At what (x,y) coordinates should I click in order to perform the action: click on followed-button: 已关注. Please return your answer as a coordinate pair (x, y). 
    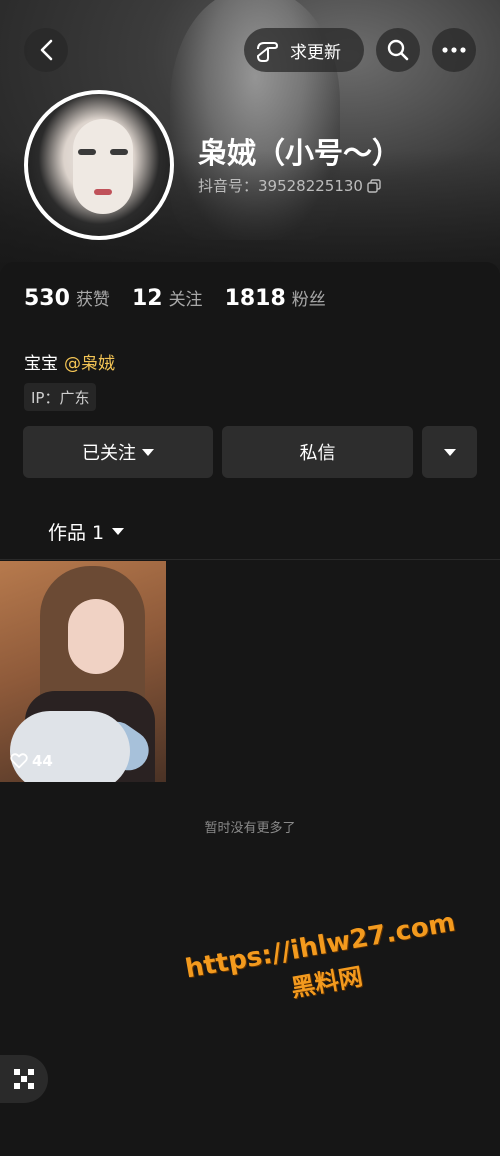
    Looking at the image, I should click on (118, 452).